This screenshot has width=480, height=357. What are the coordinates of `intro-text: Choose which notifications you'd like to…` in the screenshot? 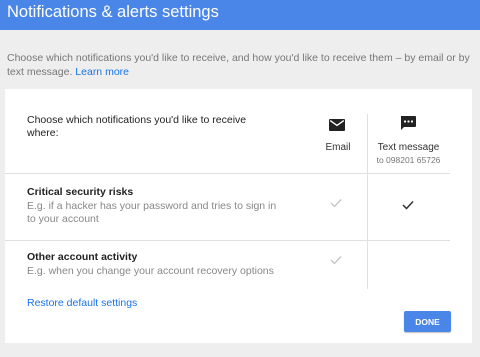 It's located at (240, 65).